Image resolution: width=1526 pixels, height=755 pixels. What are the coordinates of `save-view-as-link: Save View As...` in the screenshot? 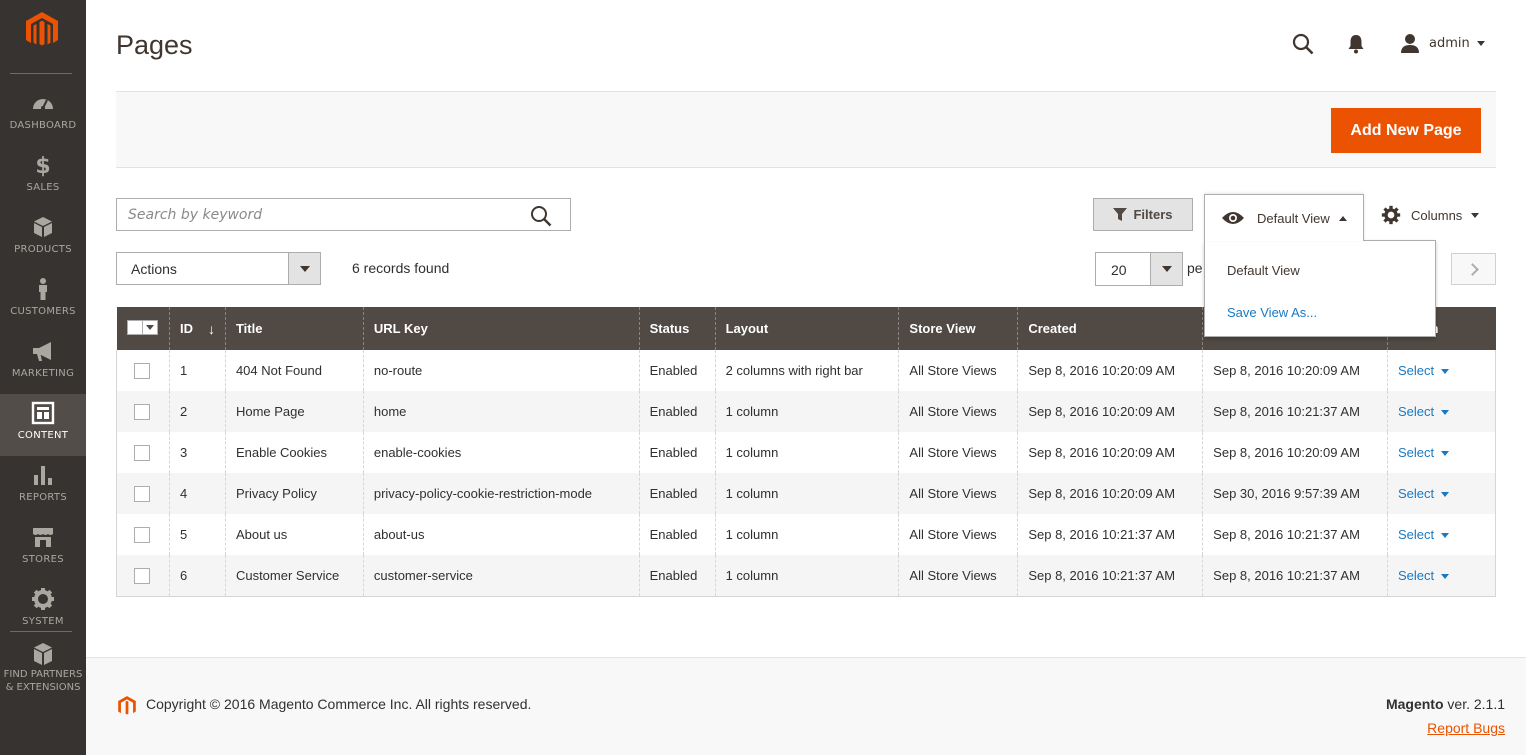 It's located at (1272, 312).